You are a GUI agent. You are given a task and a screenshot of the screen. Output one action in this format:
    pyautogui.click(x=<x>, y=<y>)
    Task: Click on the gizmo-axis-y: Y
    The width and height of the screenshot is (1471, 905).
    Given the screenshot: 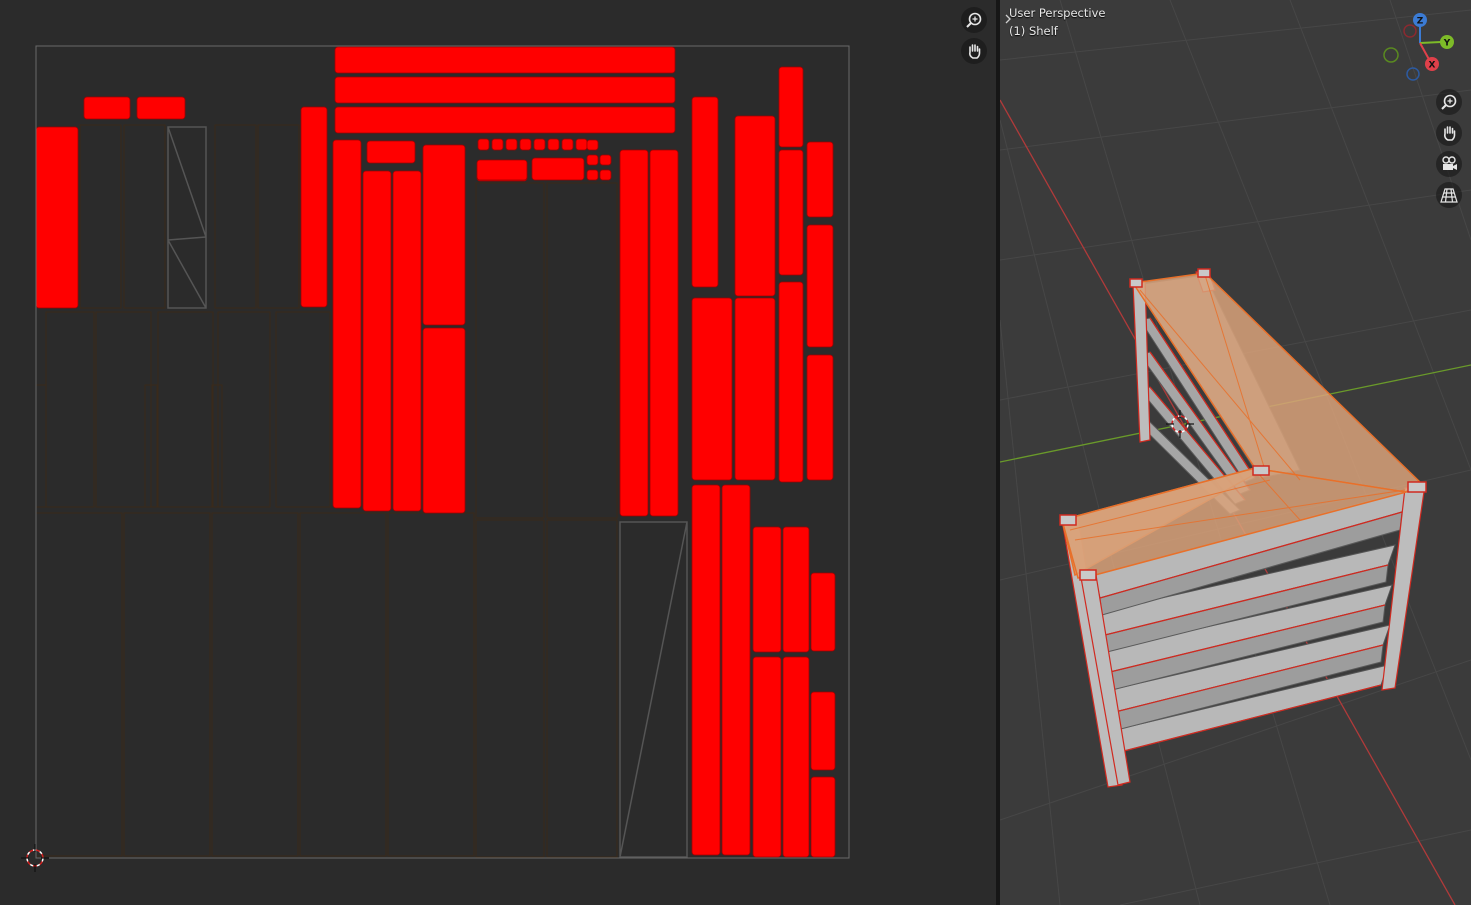 What is the action you would take?
    pyautogui.click(x=1447, y=42)
    